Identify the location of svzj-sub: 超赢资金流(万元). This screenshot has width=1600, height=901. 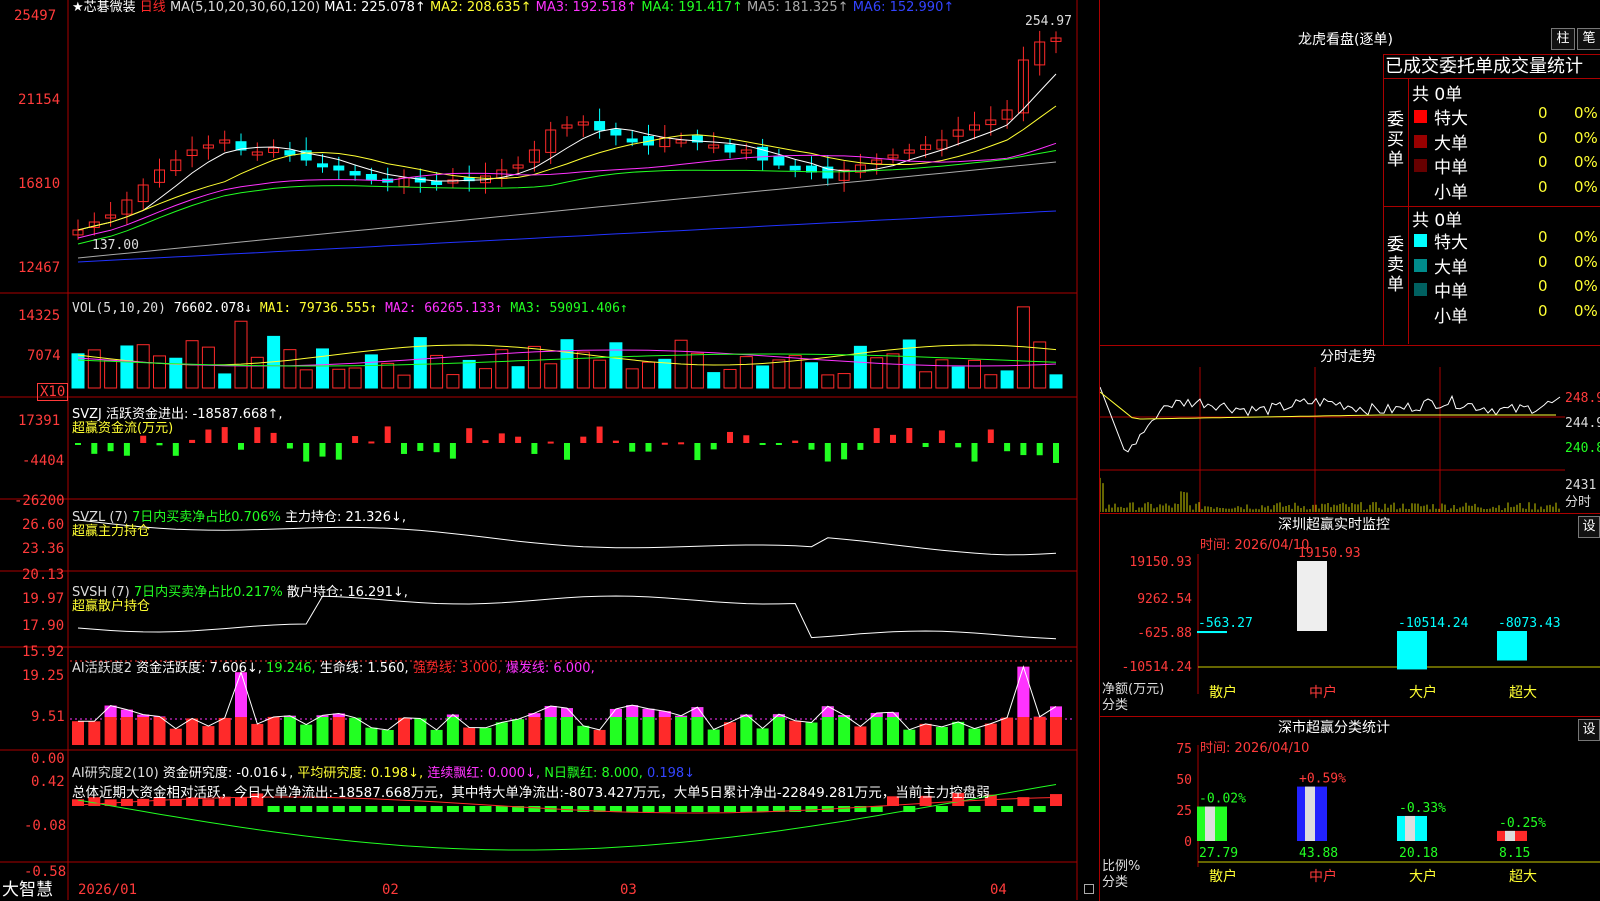
(122, 428).